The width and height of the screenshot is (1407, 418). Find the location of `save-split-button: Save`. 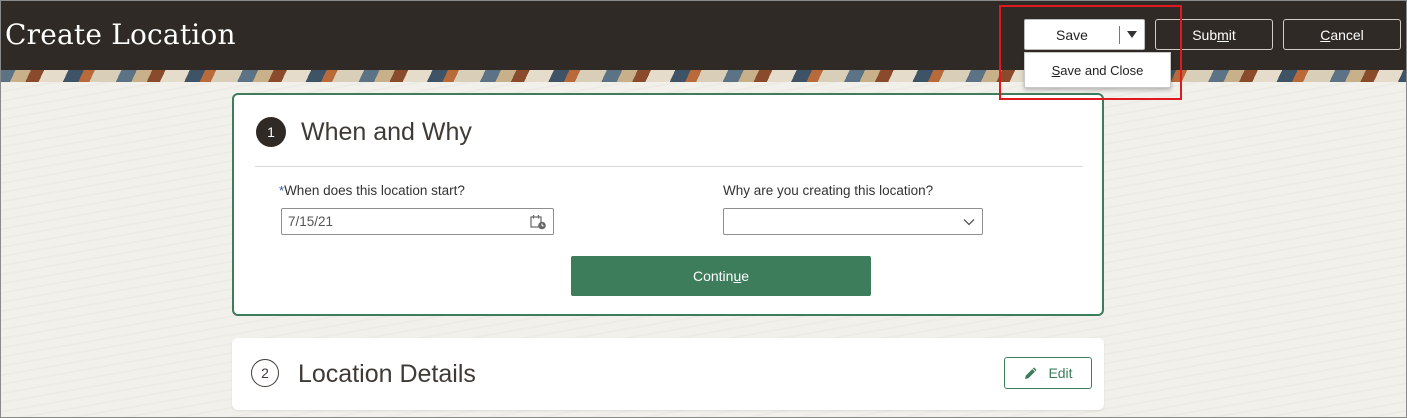

save-split-button: Save is located at coordinates (1084, 34).